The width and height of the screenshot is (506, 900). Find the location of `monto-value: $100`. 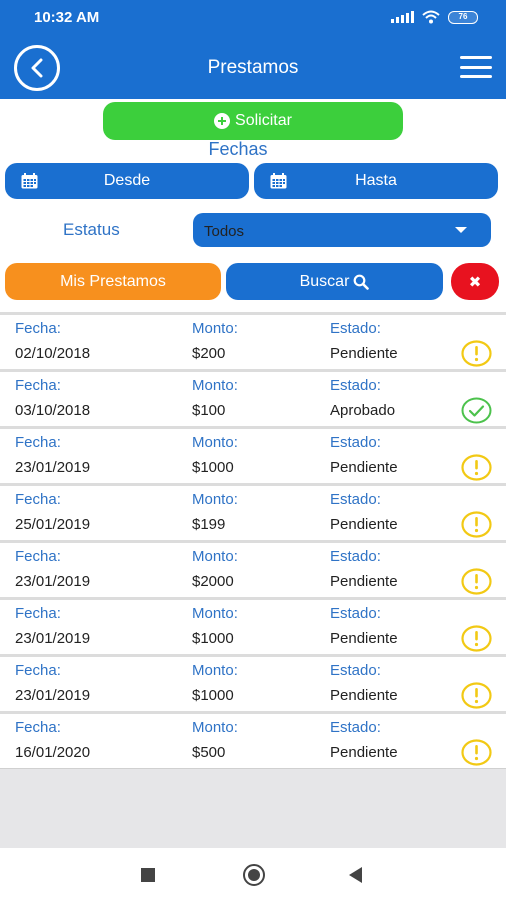

monto-value: $100 is located at coordinates (209, 410).